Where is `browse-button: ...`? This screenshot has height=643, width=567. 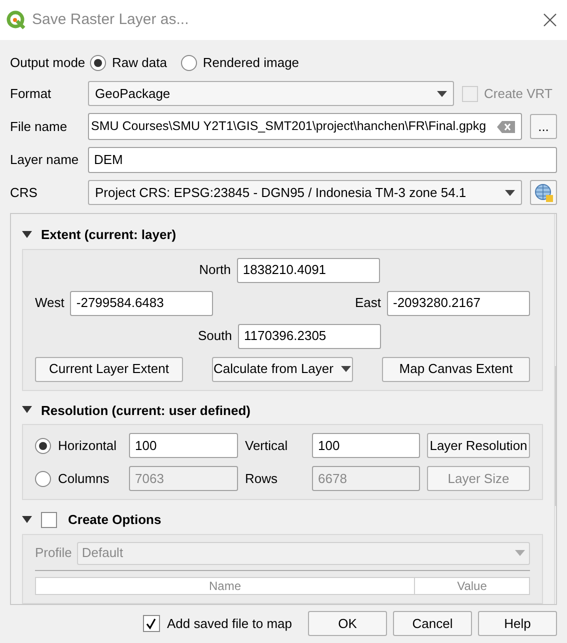 browse-button: ... is located at coordinates (543, 126).